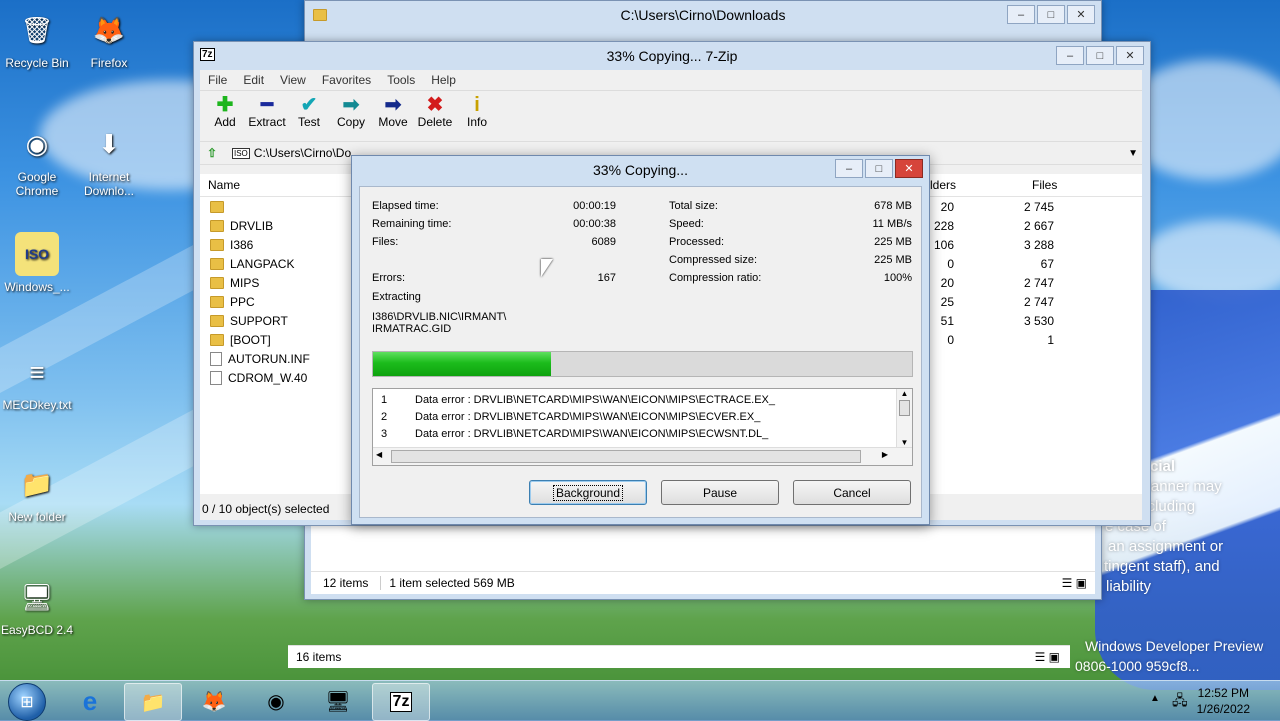  Describe the element at coordinates (225, 105) in the screenshot. I see `add-icon: ✚` at that location.